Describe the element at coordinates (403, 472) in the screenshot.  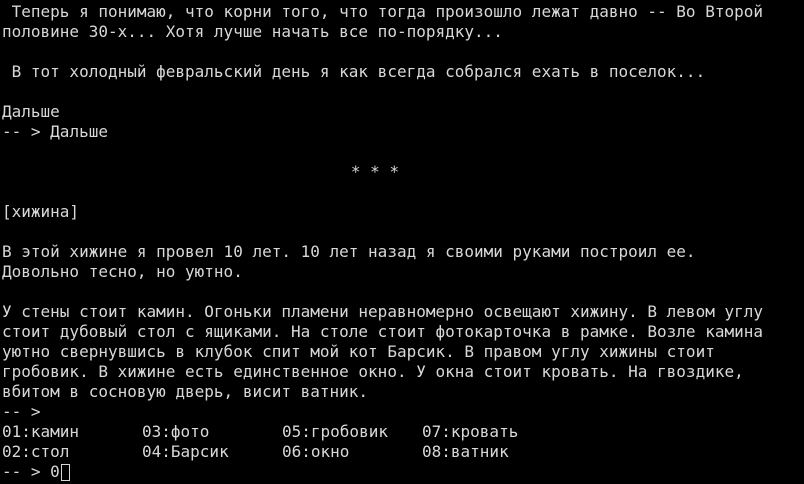
I see `command-input-line: -- > 0` at that location.